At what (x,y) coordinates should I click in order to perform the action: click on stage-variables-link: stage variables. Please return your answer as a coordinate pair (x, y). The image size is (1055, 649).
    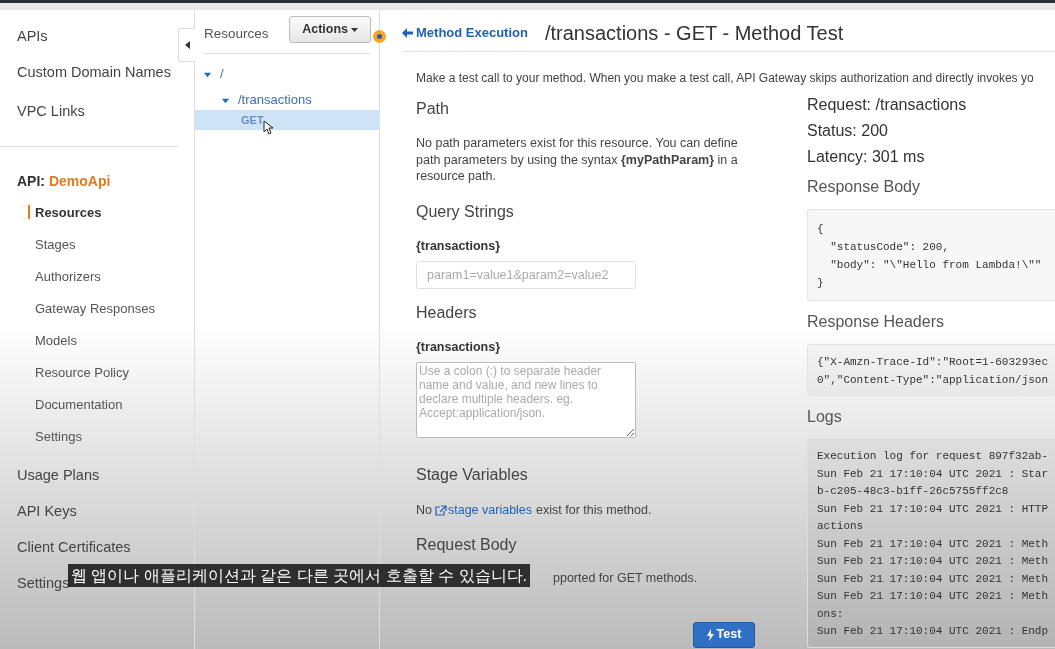
    Looking at the image, I should click on (484, 510).